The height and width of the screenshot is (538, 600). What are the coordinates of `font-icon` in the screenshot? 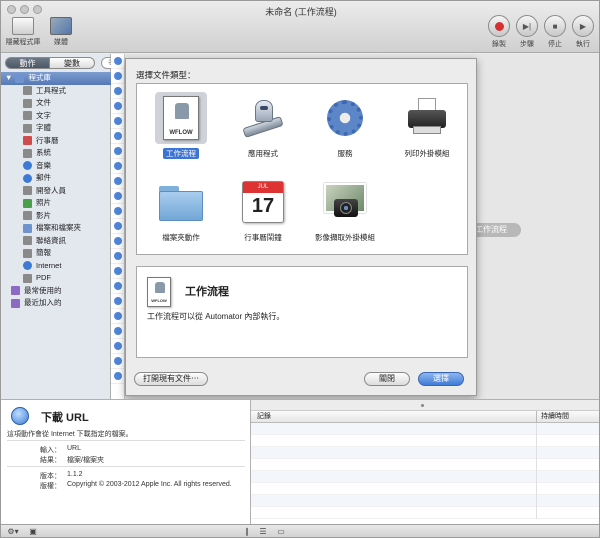 It's located at (27, 128).